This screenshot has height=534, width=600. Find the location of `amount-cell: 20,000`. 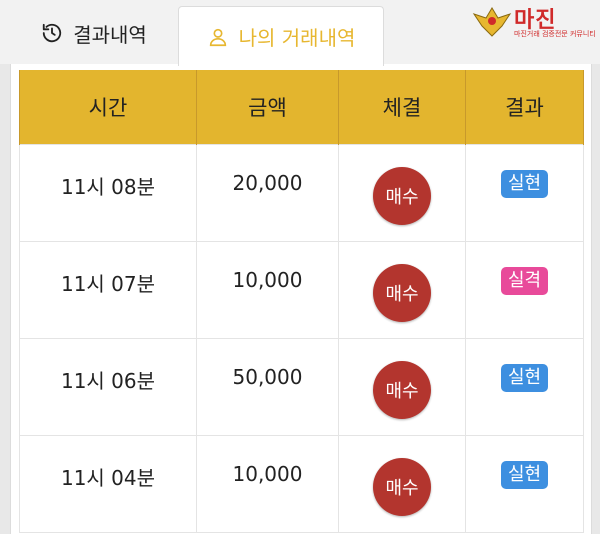

amount-cell: 20,000 is located at coordinates (267, 193).